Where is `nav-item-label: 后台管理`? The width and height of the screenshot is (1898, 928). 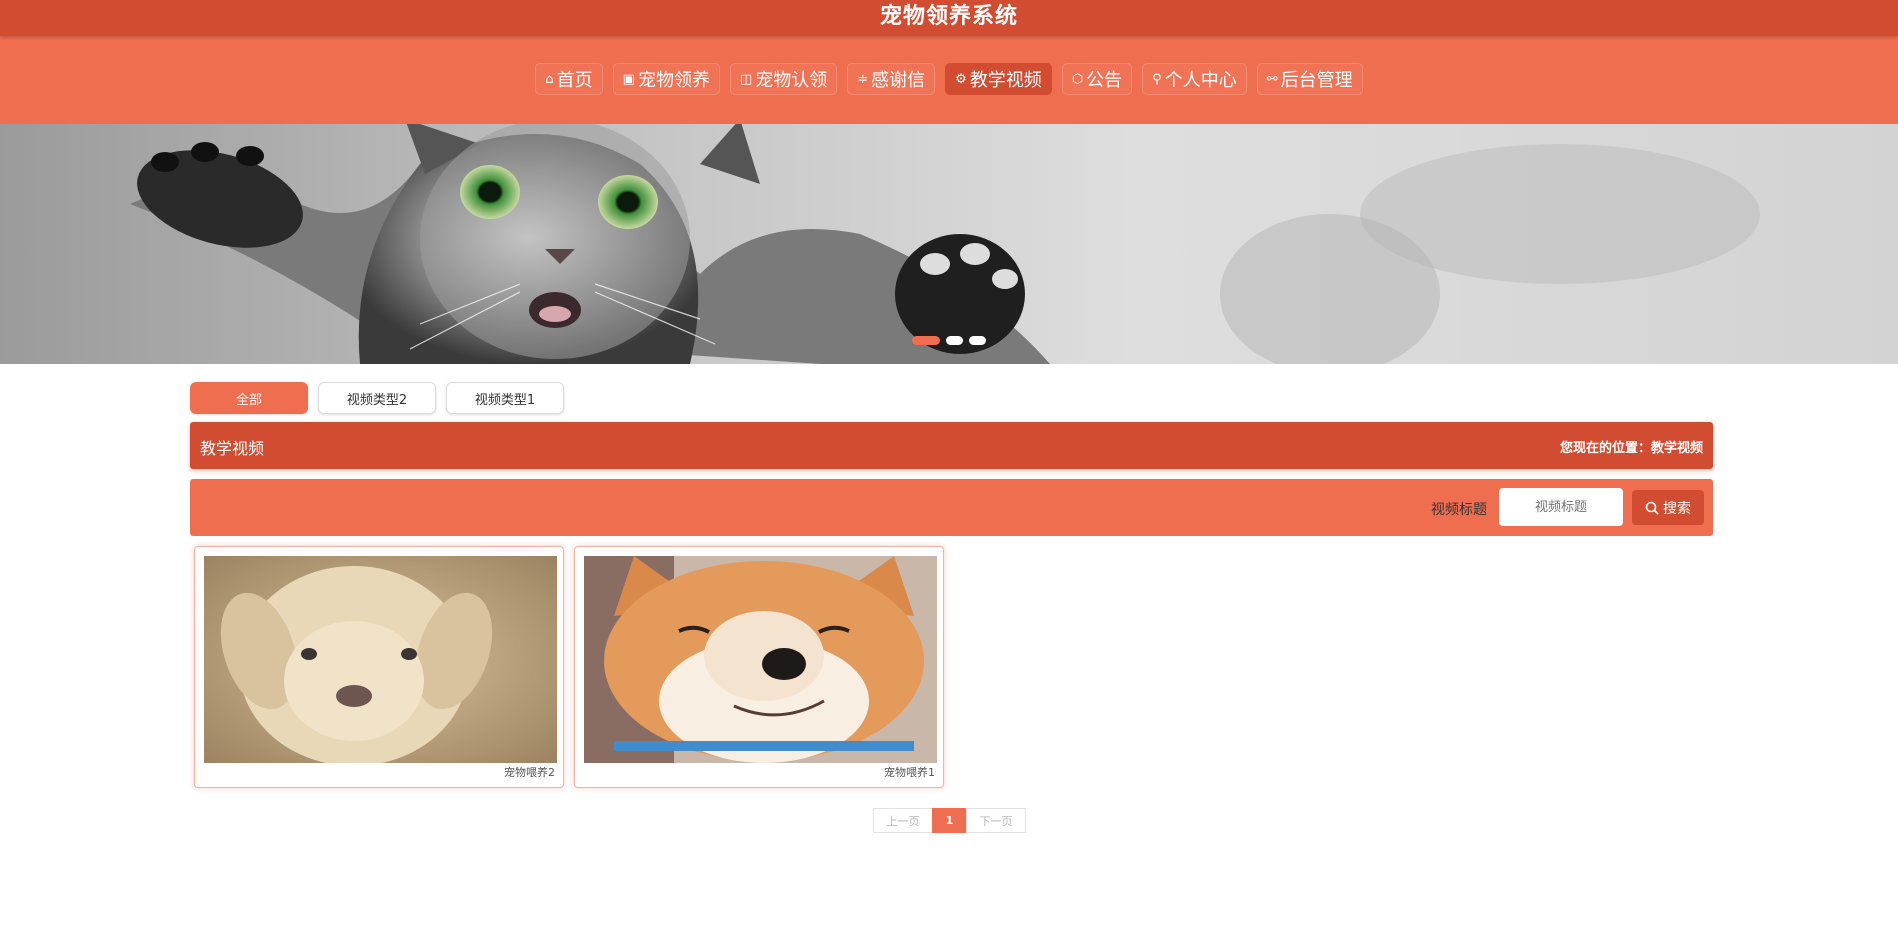 nav-item-label: 后台管理 is located at coordinates (1316, 80).